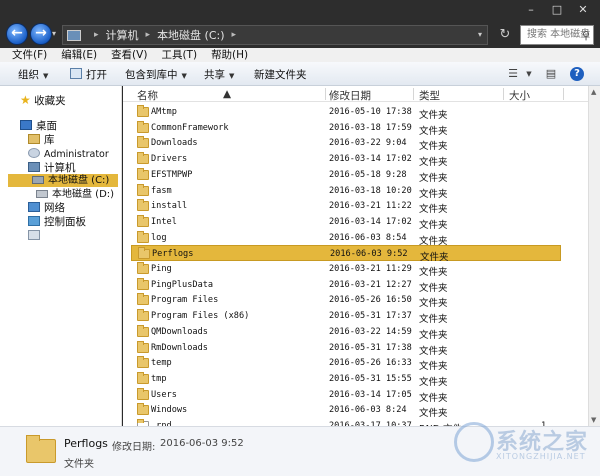 The height and width of the screenshot is (476, 600). I want to click on share-button: 共享 ▼, so click(219, 74).